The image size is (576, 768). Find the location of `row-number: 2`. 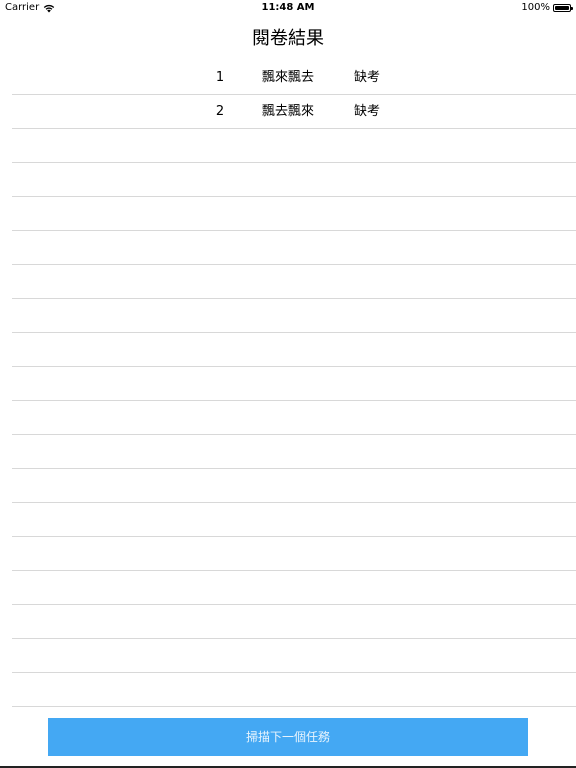

row-number: 2 is located at coordinates (220, 111).